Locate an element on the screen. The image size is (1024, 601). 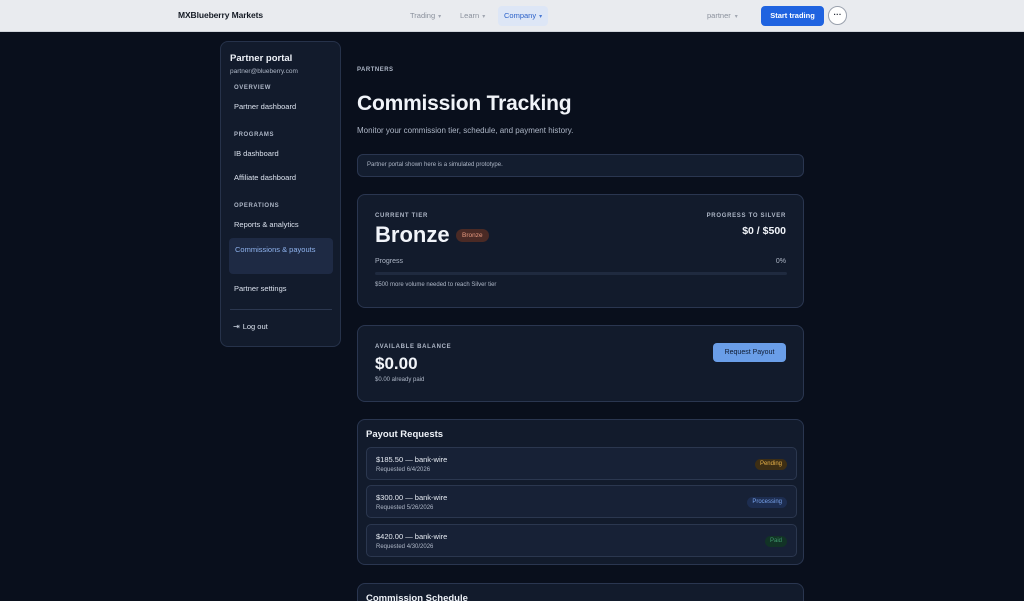
sidebar-item-ib-dashboard: IB dashboard is located at coordinates (256, 153).